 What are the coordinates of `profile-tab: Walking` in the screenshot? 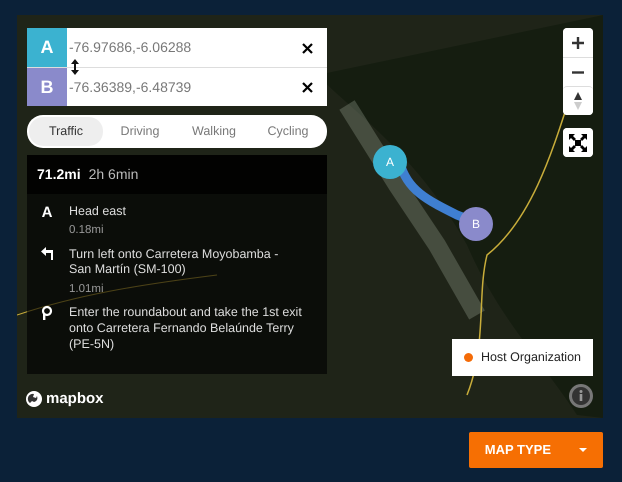 It's located at (214, 131).